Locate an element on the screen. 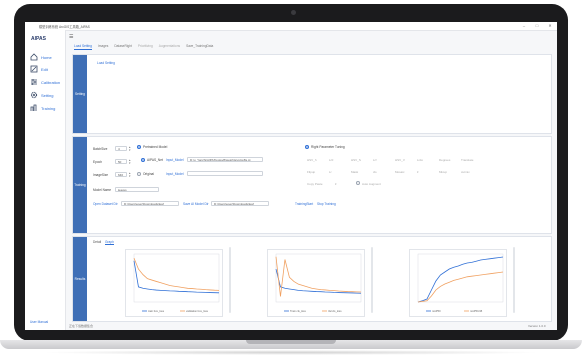 This screenshot has width=582, height=359. param-label: Translate is located at coordinates (467, 160).